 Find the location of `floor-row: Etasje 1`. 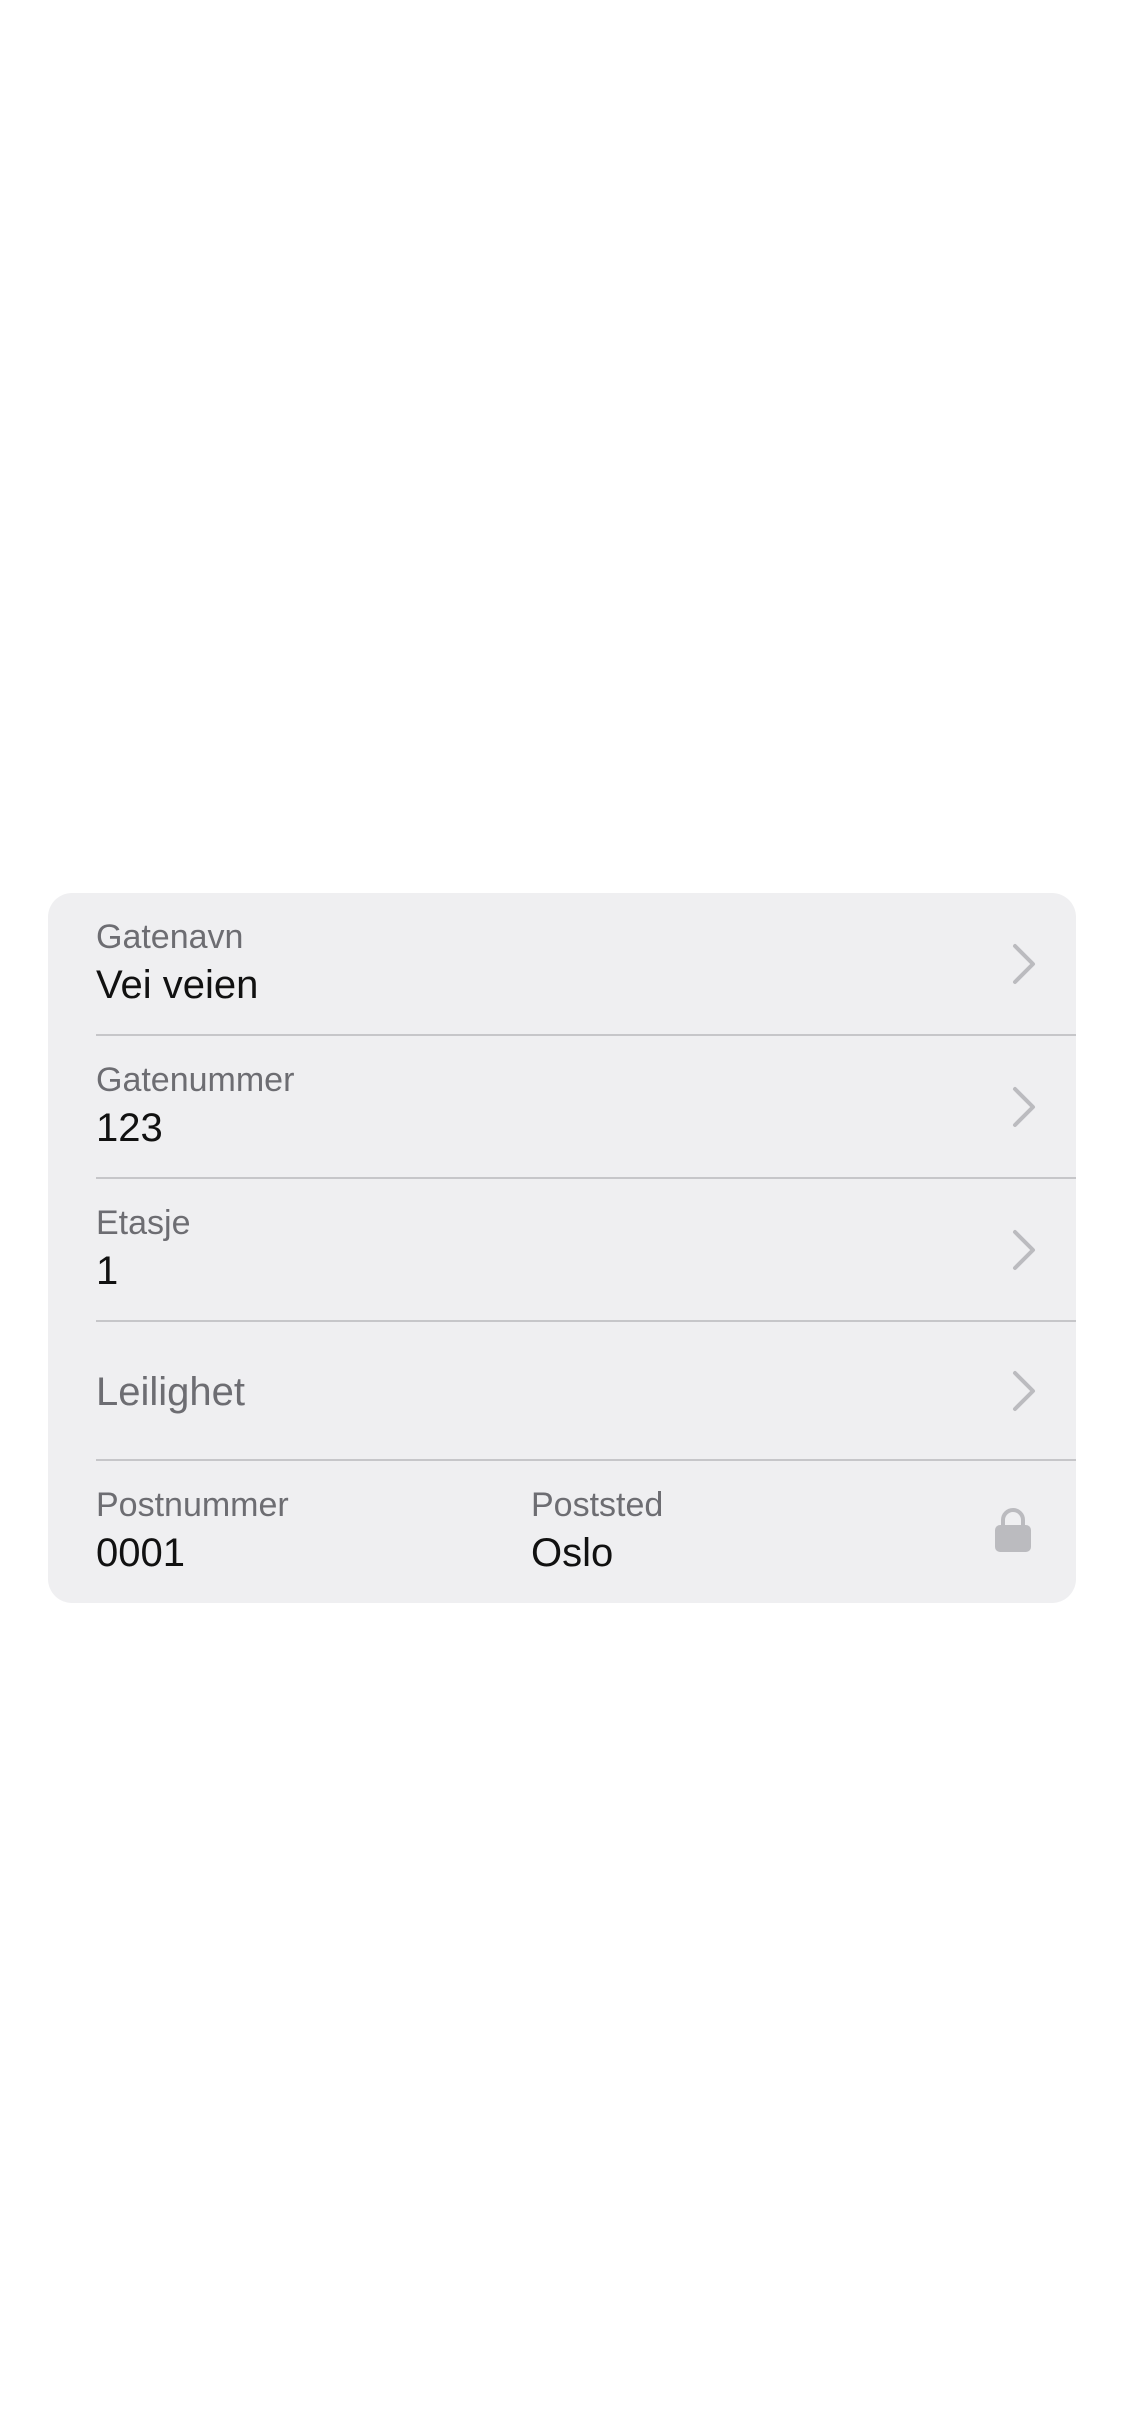

floor-row: Etasje 1 is located at coordinates (562, 1250).